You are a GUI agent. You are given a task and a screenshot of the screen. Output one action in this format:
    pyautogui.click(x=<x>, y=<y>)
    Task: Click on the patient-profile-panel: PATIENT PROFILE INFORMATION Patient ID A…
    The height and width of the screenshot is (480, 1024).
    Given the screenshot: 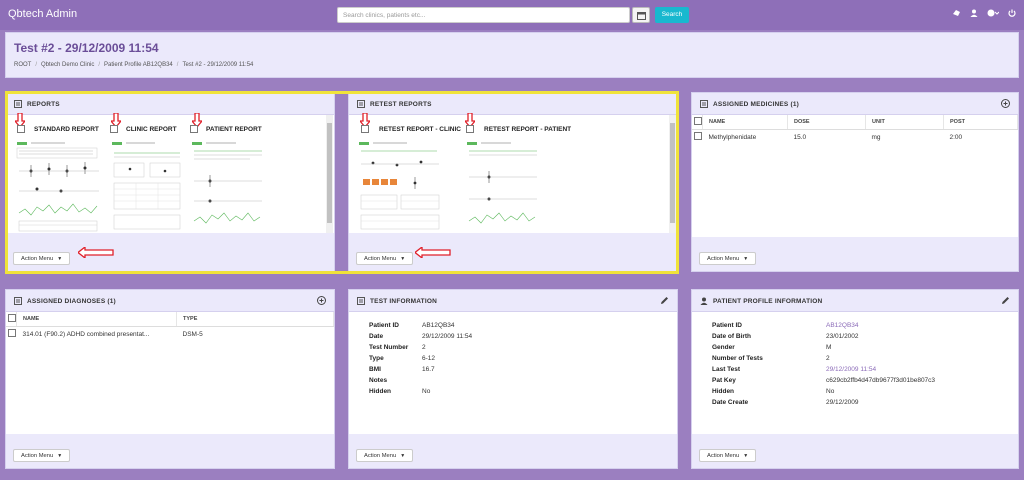 What is the action you would take?
    pyautogui.click(x=855, y=379)
    